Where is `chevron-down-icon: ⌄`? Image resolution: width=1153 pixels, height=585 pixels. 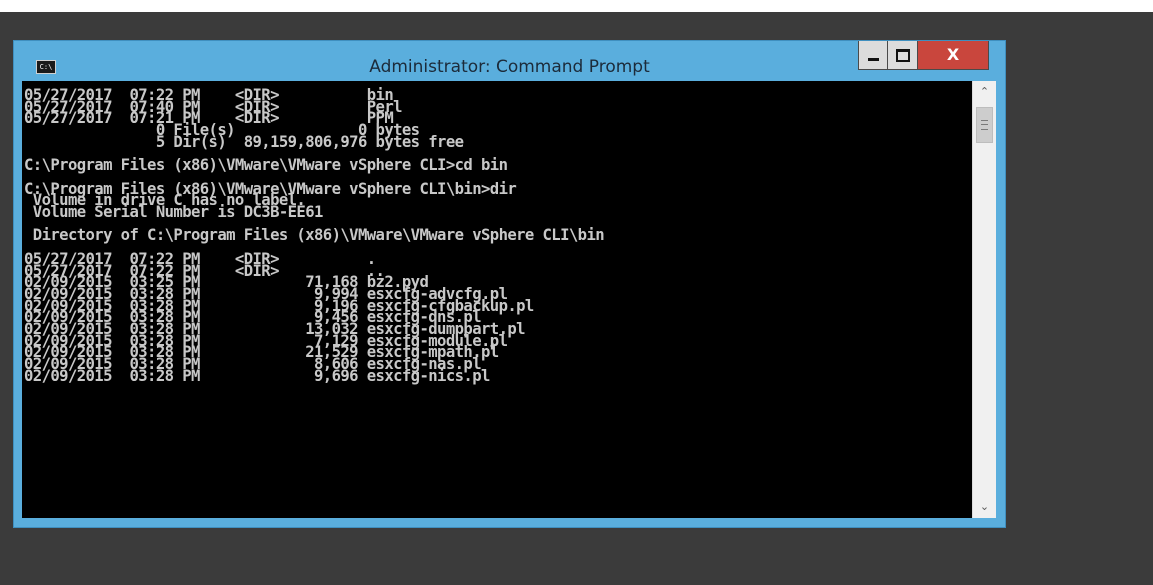 chevron-down-icon: ⌄ is located at coordinates (984, 506).